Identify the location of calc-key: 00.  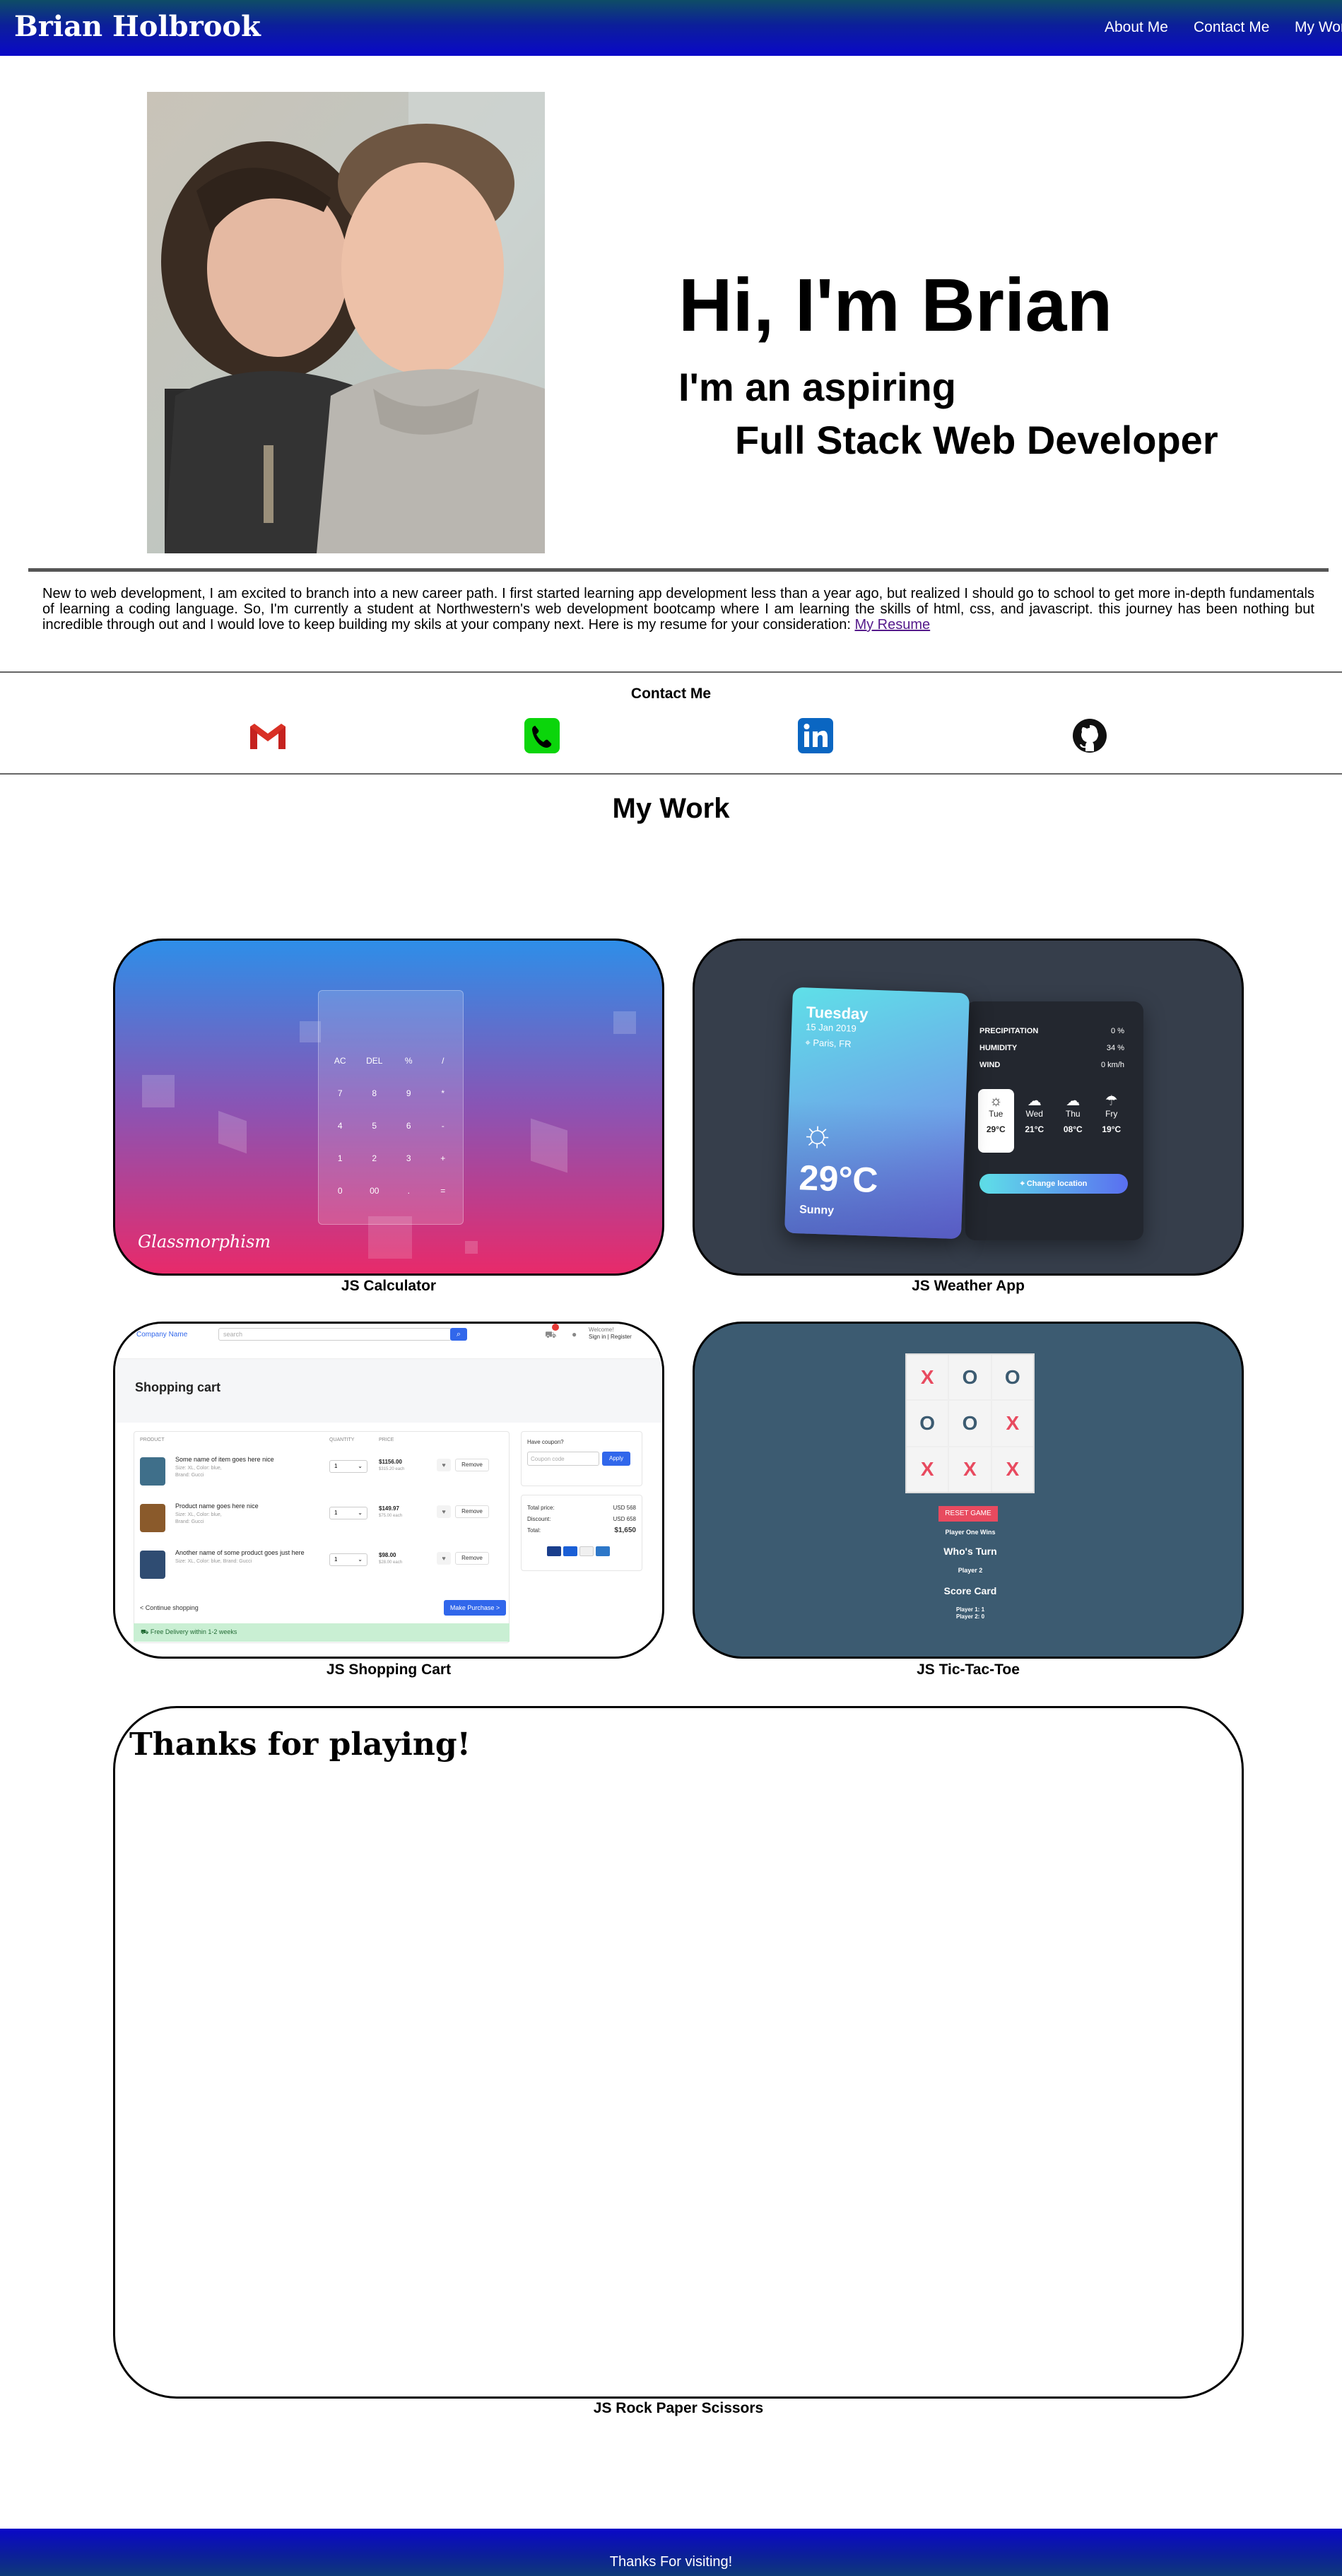
(375, 1191).